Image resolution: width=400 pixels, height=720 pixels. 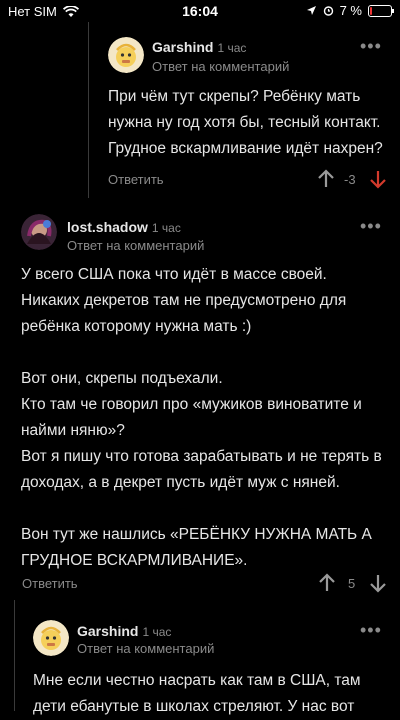 I want to click on status-bar: Нет SIM 16:04 7 %, so click(x=200, y=11).